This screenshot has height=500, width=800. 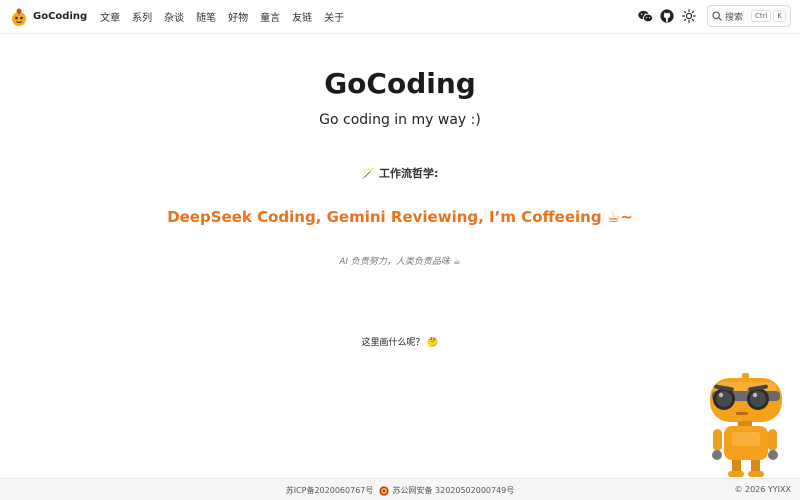 What do you see at coordinates (400, 120) in the screenshot?
I see `site-tagline: Go coding in my way :)` at bounding box center [400, 120].